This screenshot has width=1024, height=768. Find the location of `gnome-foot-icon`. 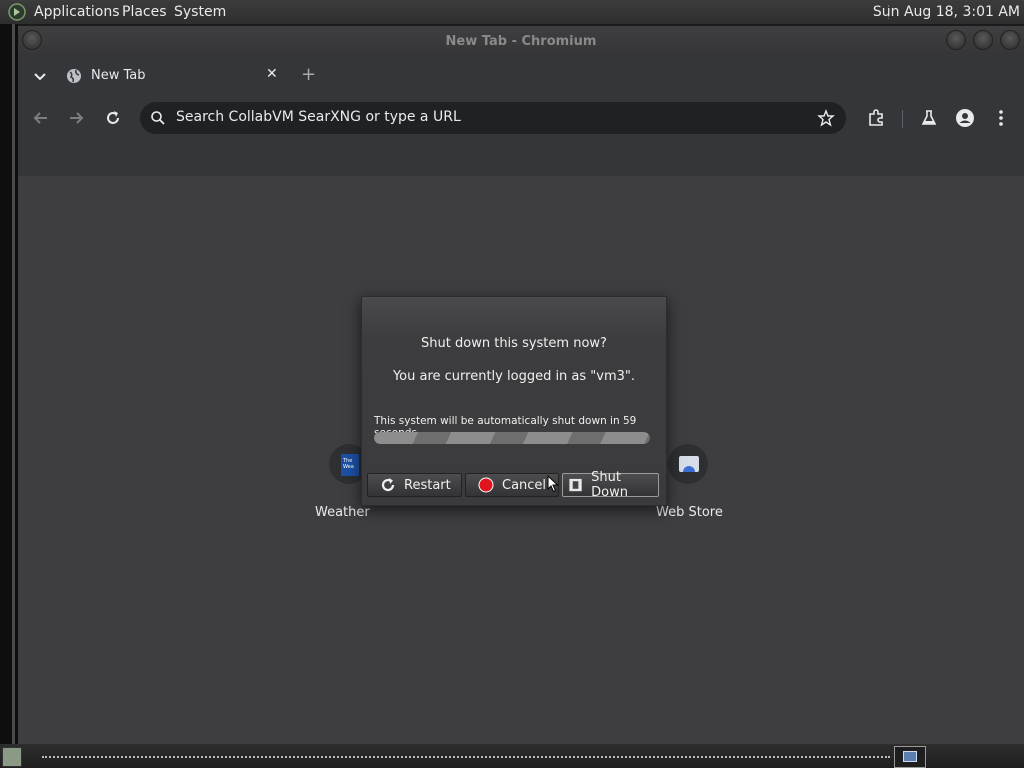

gnome-foot-icon is located at coordinates (17, 12).